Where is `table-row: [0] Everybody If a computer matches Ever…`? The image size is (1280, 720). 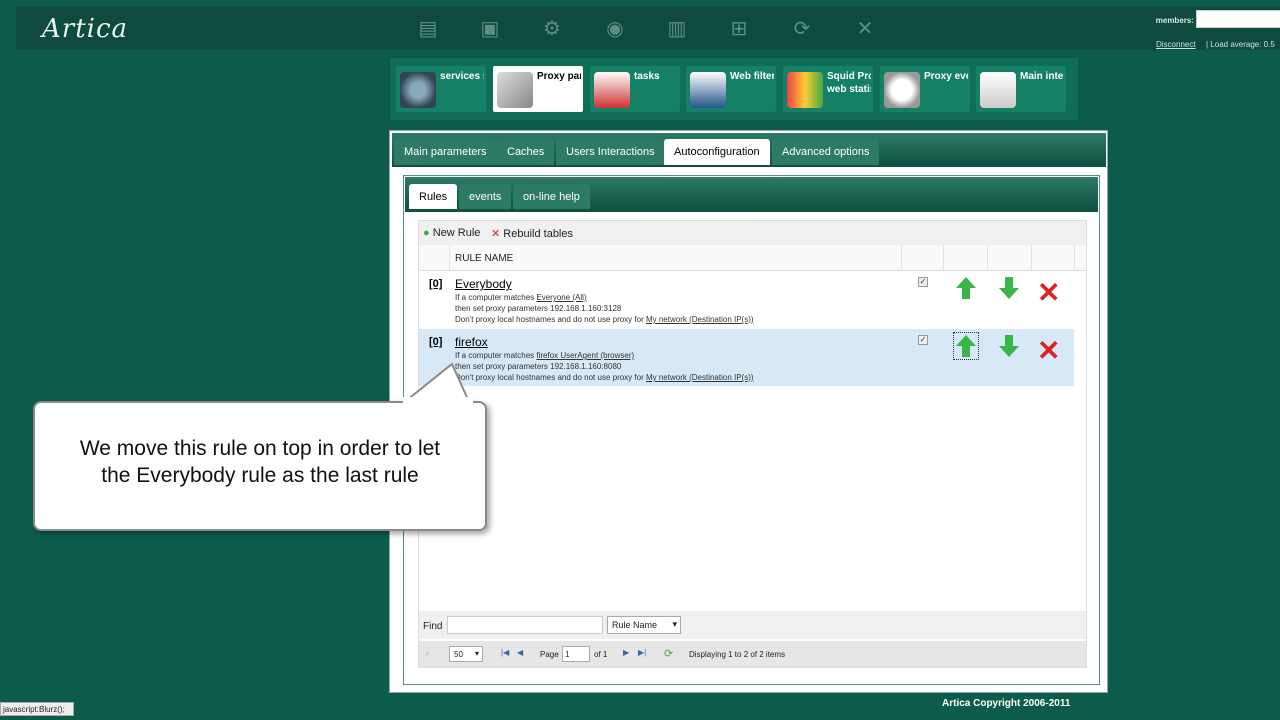
table-row: [0] Everybody If a computer matches Ever… is located at coordinates (746, 299).